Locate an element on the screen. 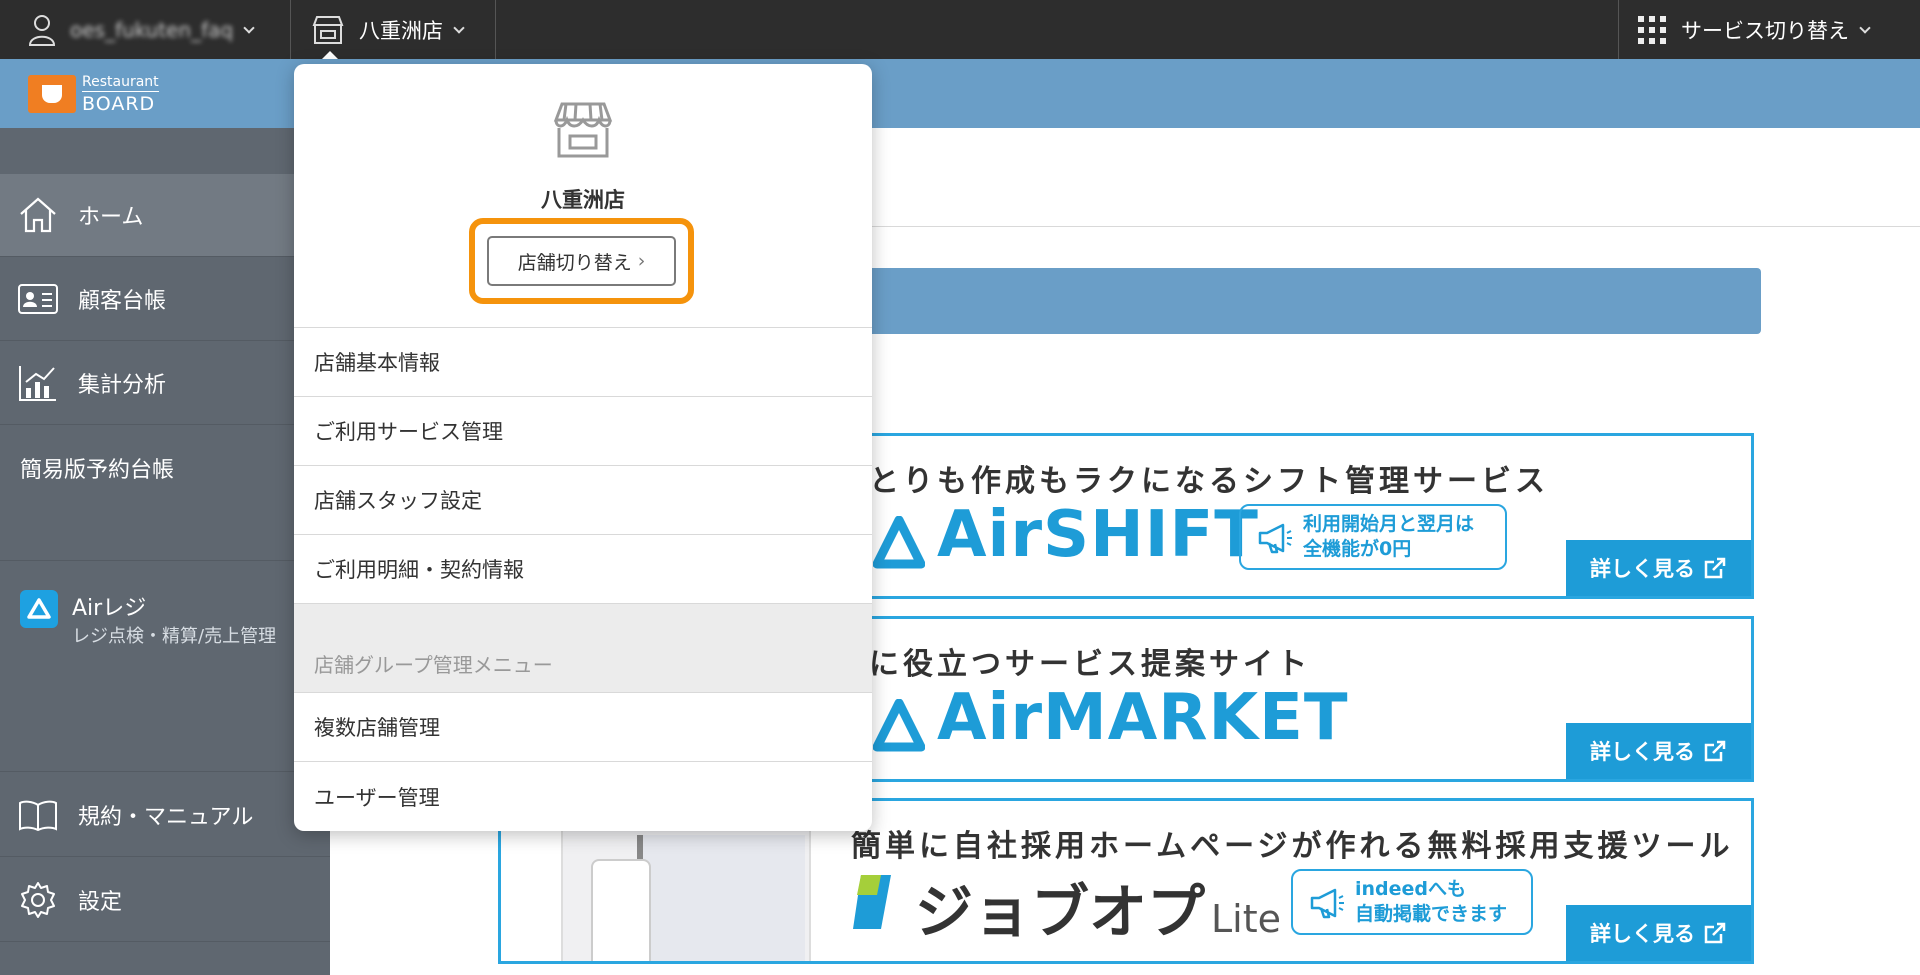  airregi-title: Airレジ is located at coordinates (109, 608).